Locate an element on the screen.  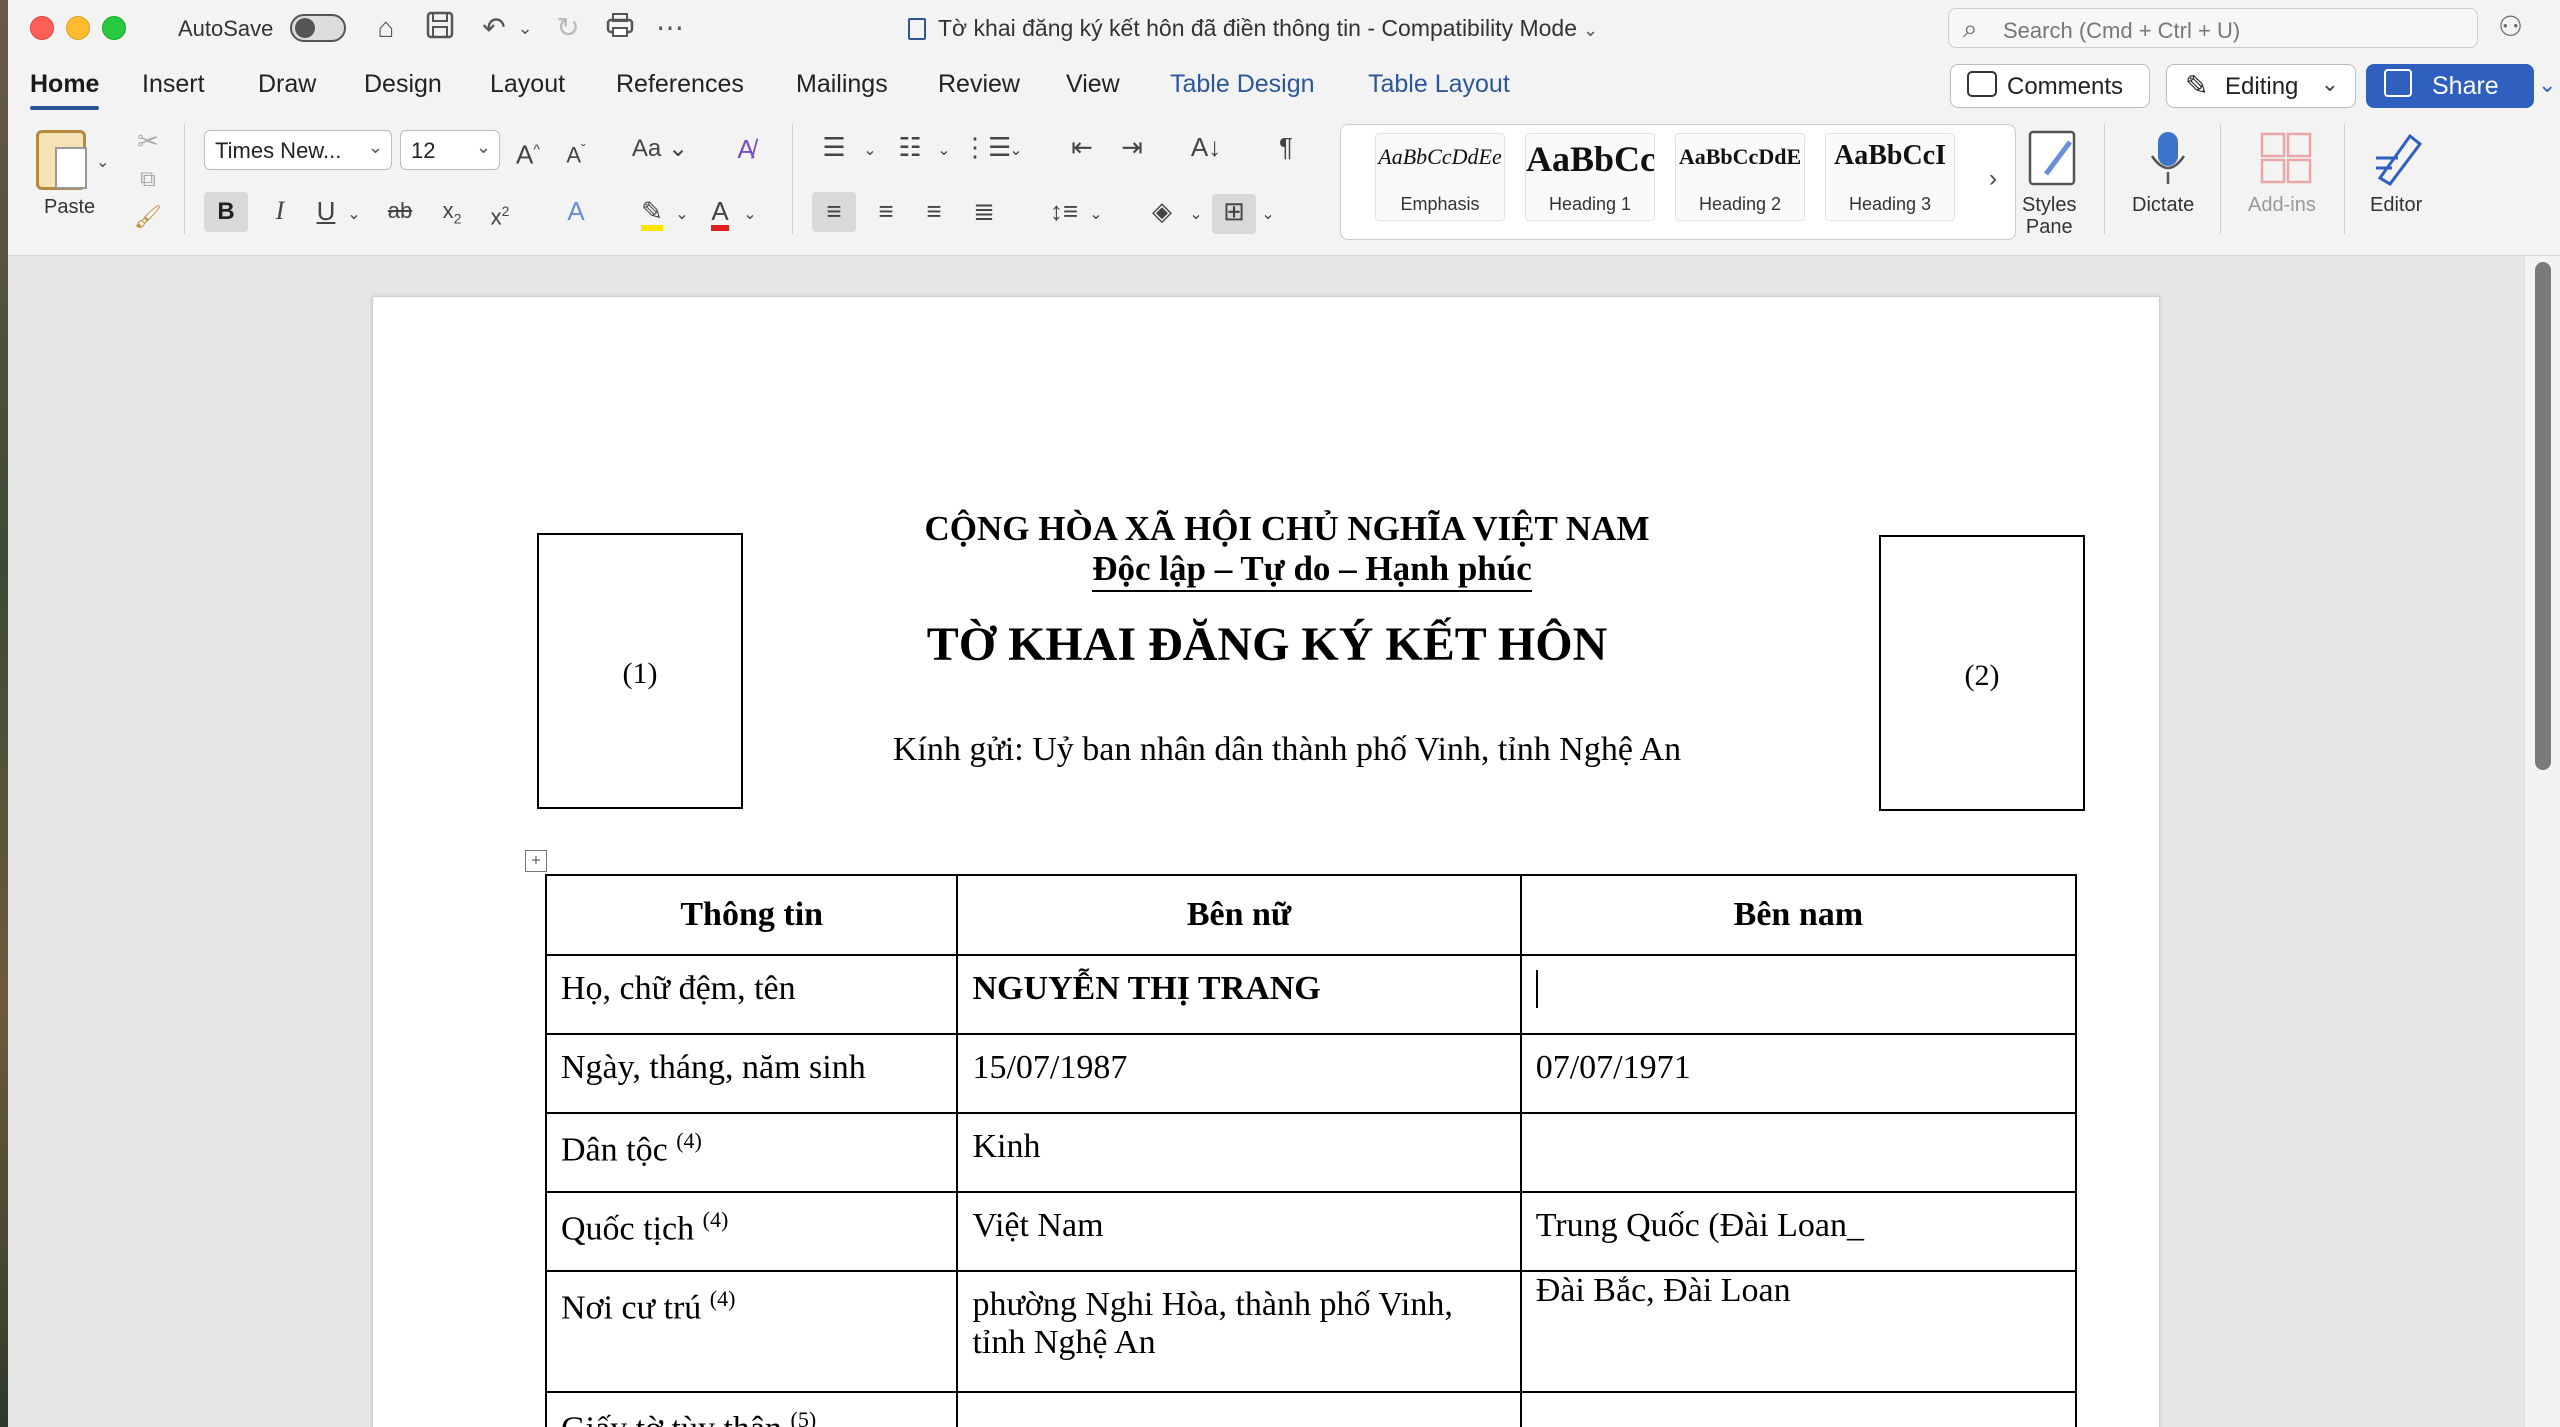
female-cell: Kinh is located at coordinates (1239, 1152).